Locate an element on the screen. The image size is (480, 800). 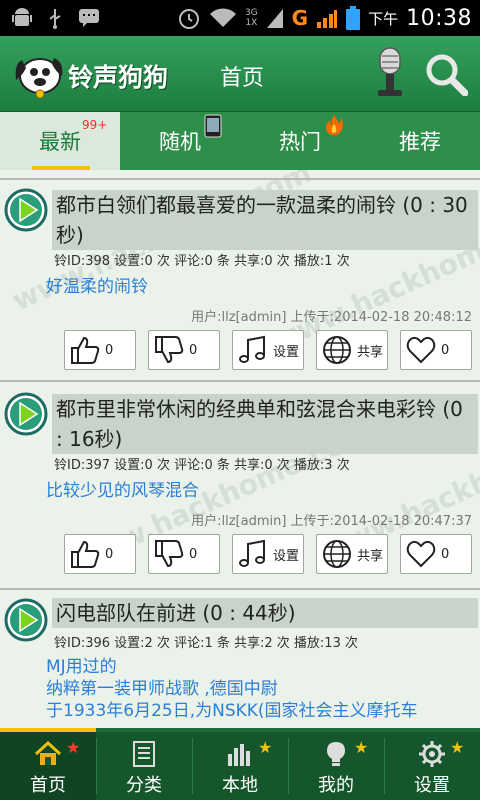
wifi-icon is located at coordinates (222, 17).